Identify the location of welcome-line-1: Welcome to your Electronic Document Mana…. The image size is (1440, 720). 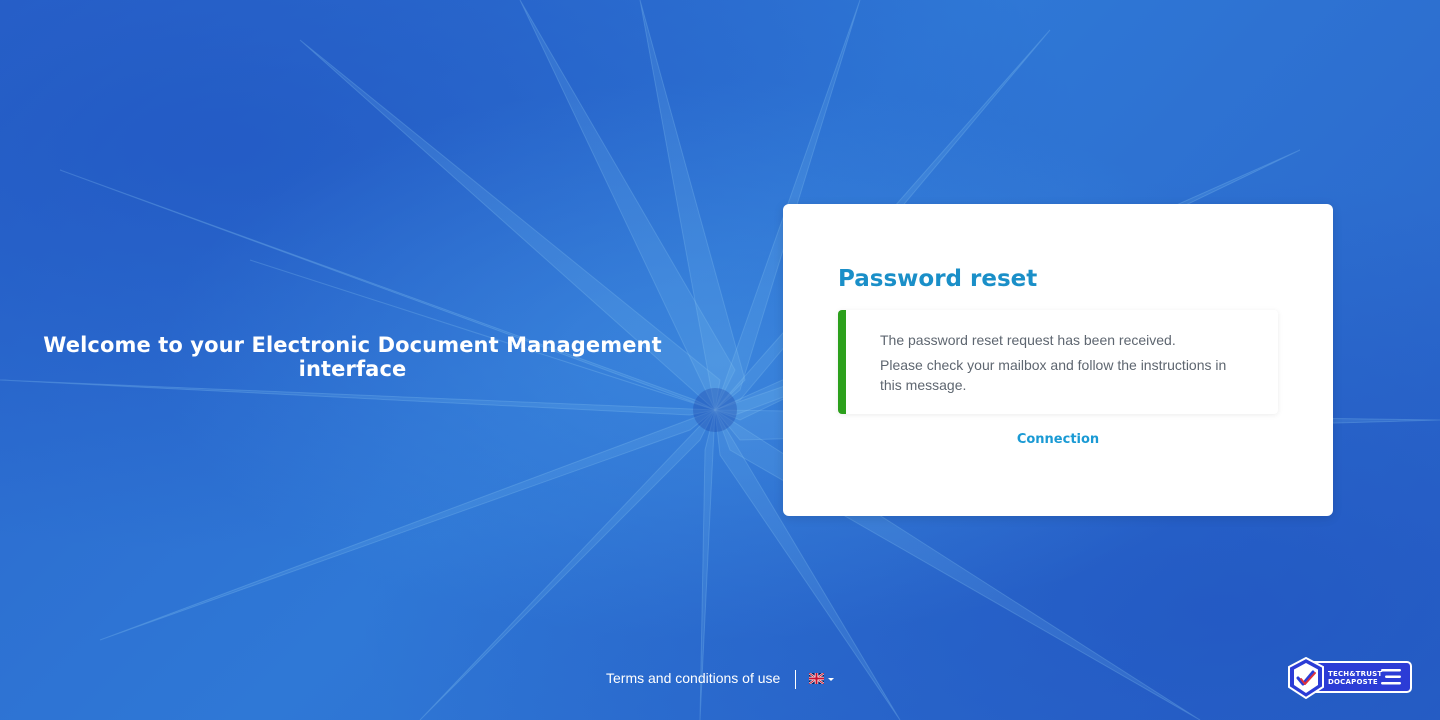
(352, 345).